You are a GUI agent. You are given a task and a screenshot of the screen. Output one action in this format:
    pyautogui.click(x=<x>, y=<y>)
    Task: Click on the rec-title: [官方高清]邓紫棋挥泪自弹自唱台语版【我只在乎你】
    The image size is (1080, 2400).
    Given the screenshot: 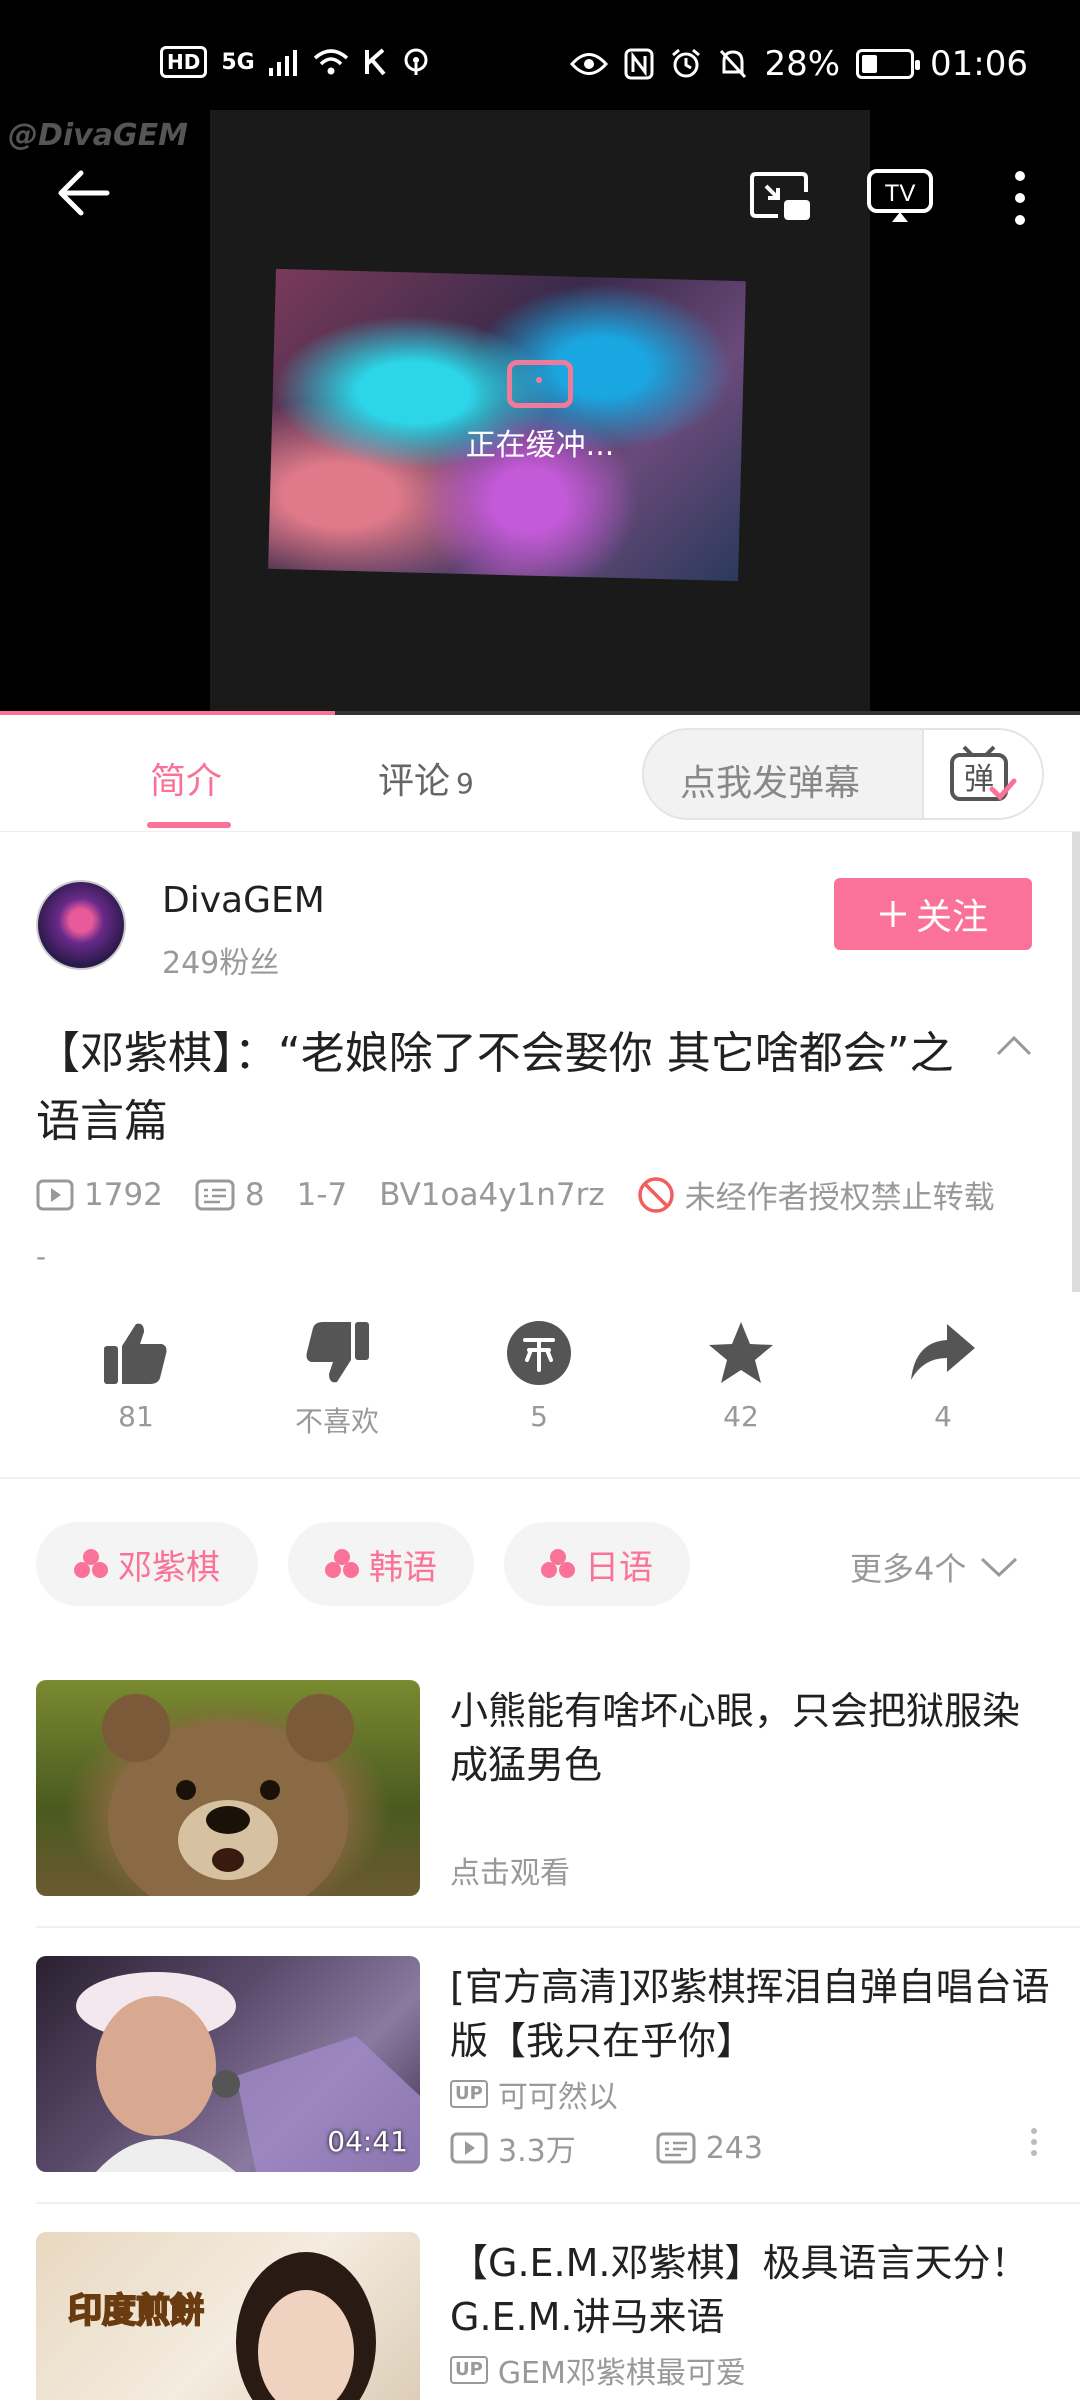 What is the action you would take?
    pyautogui.click(x=750, y=2014)
    